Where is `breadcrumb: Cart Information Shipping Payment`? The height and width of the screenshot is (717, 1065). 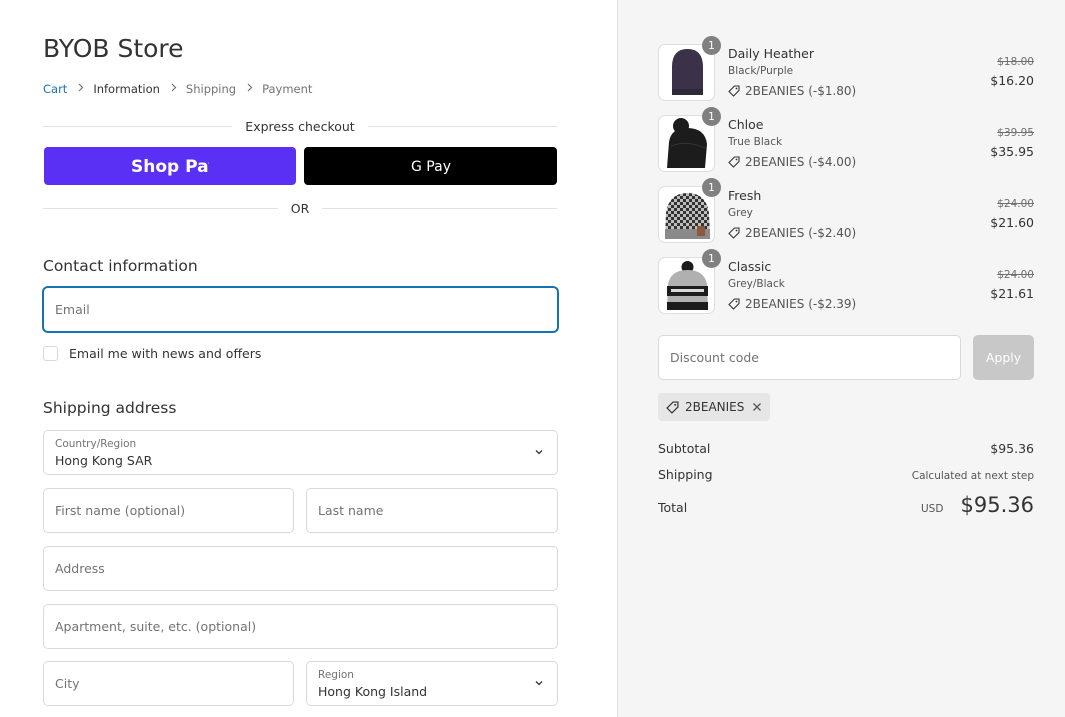 breadcrumb: Cart Information Shipping Payment is located at coordinates (177, 89).